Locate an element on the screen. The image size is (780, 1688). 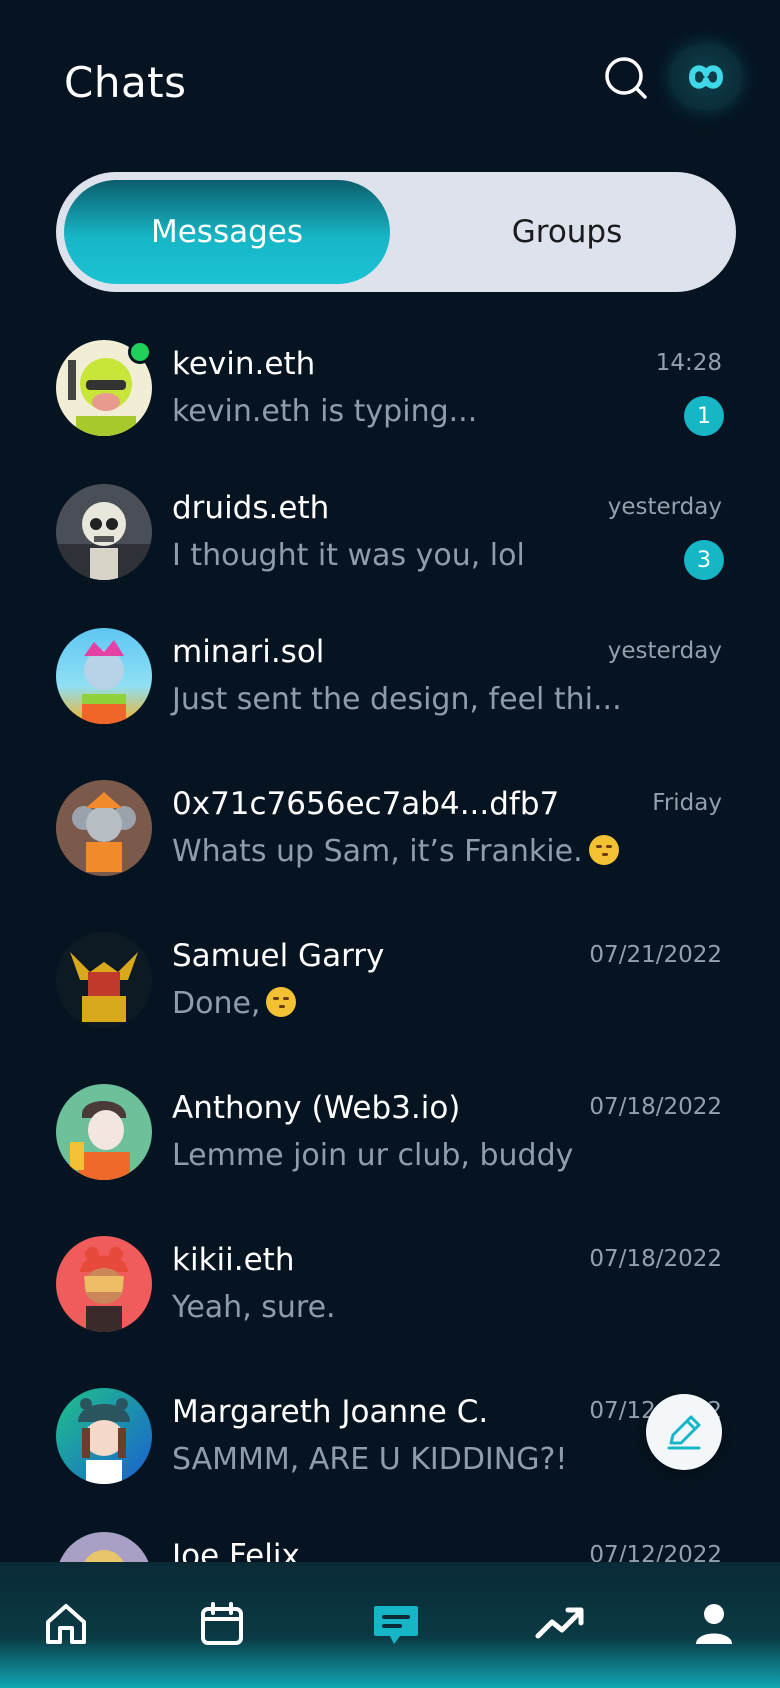
chat-name: Anthony (Web3.io) is located at coordinates (316, 1108).